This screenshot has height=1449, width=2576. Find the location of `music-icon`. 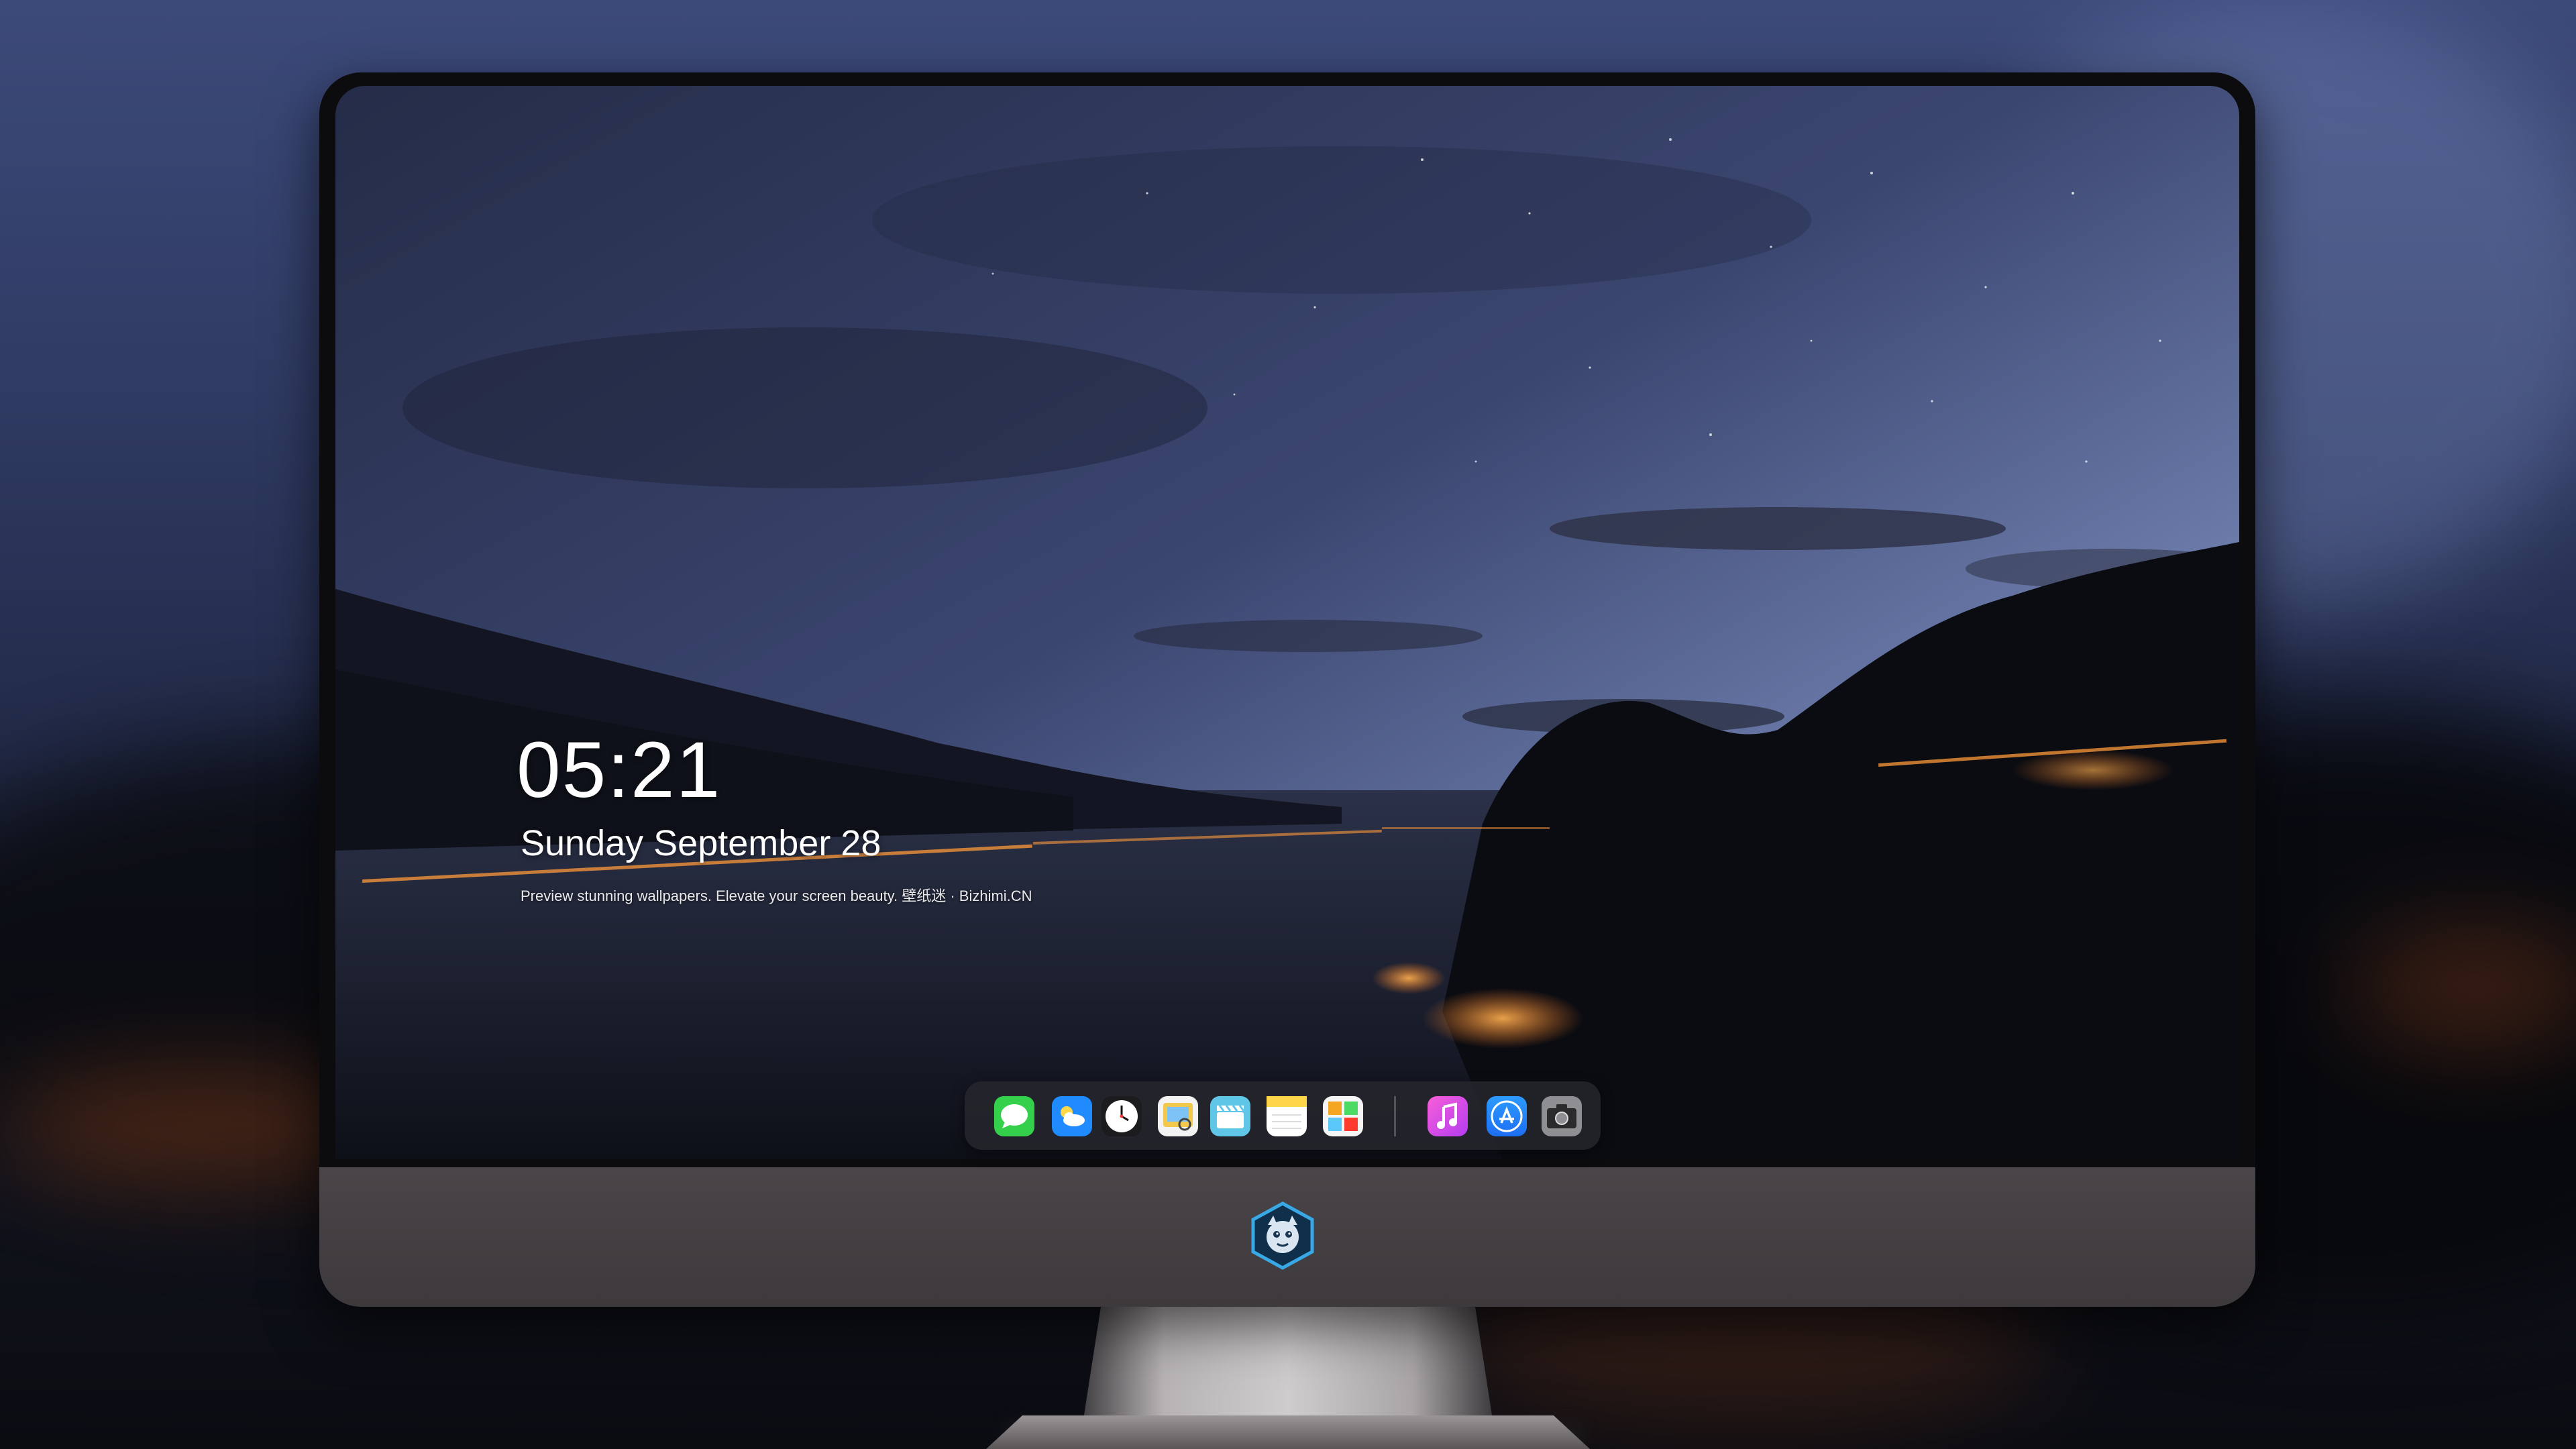

music-icon is located at coordinates (1448, 1116).